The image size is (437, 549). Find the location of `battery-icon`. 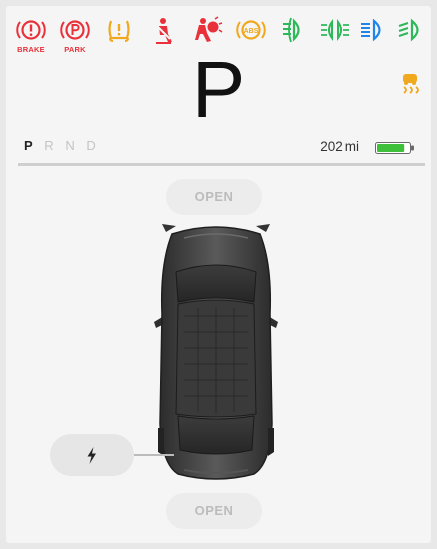

battery-icon is located at coordinates (395, 147).